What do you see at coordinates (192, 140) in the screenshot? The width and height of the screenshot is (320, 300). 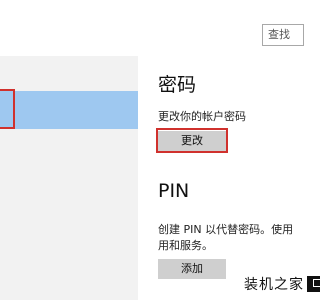 I see `highlight-box-change-button` at bounding box center [192, 140].